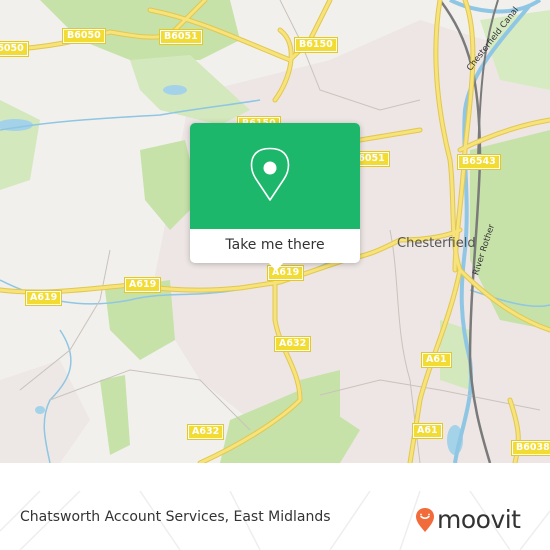  I want to click on road-label-b6150-north: B6150, so click(316, 45).